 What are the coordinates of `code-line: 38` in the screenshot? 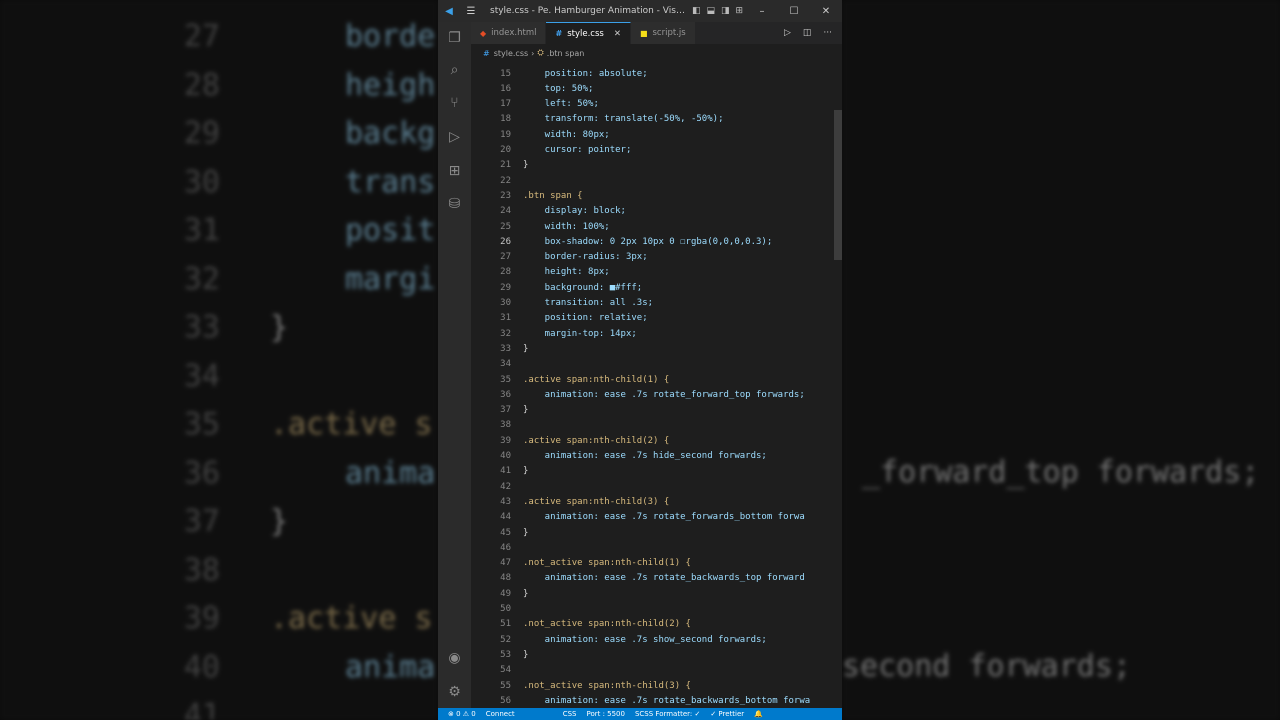 It's located at (656, 425).